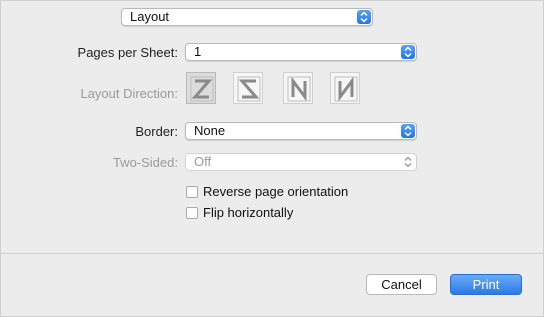 This screenshot has width=544, height=317. I want to click on border-label: Border:, so click(156, 131).